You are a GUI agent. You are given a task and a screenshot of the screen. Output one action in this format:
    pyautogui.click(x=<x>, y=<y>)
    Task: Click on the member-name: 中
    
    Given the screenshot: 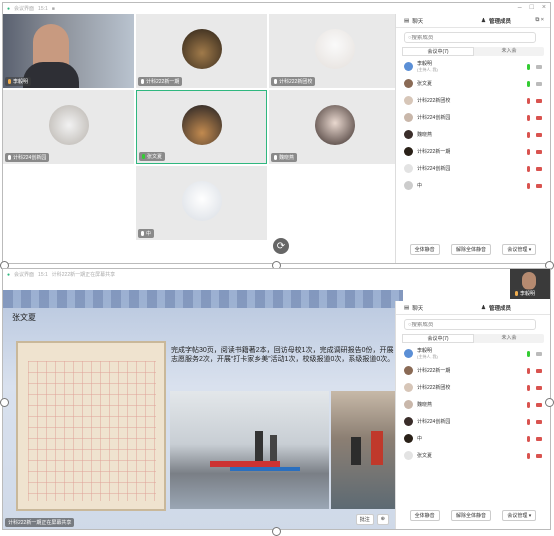 What is the action you would take?
    pyautogui.click(x=420, y=438)
    